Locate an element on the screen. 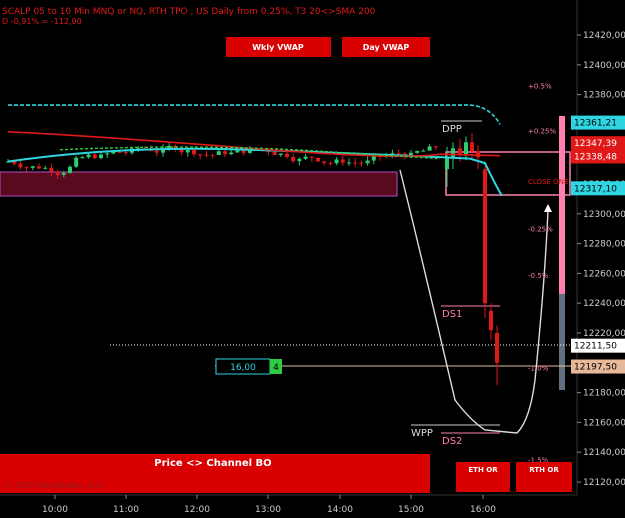 The width and height of the screenshot is (625, 518). x-tick-label: 13:00 is located at coordinates (268, 510).